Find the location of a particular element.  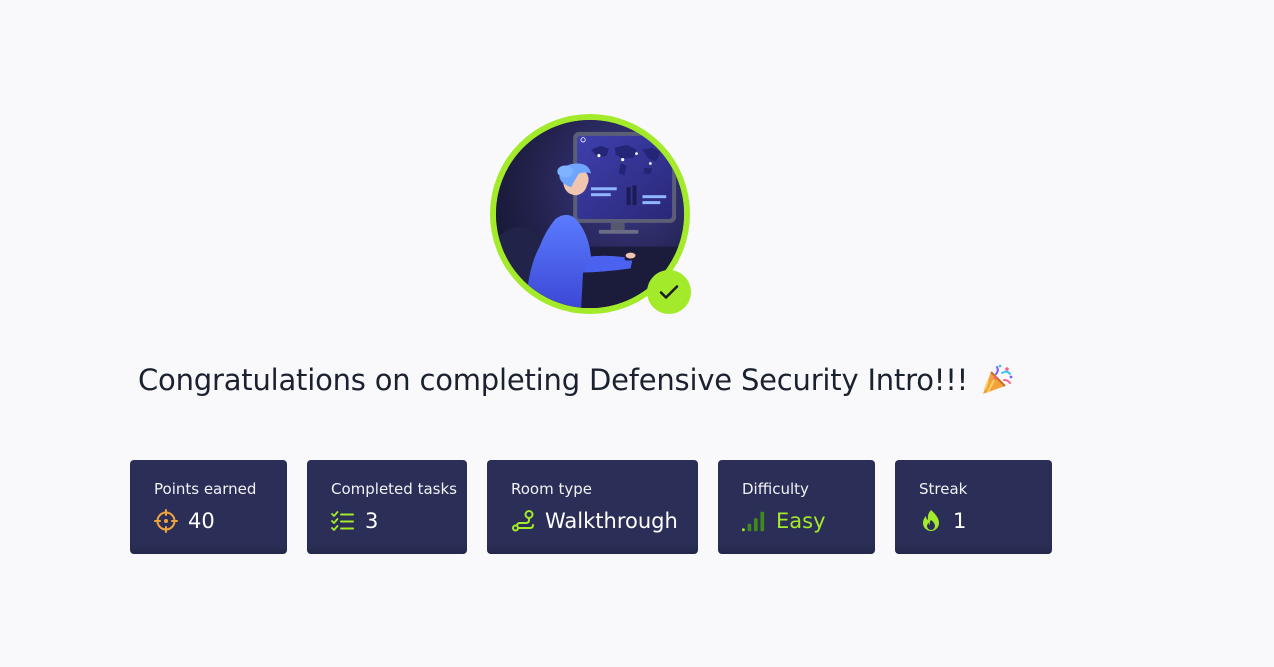

stat-label: Points earned is located at coordinates (205, 489).